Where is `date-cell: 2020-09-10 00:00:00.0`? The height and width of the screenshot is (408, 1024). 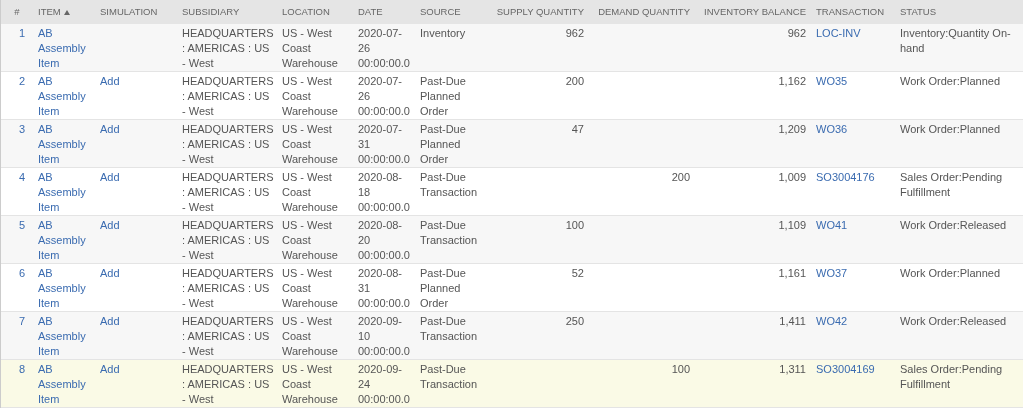
date-cell: 2020-09-10 00:00:00.0 is located at coordinates (384, 336).